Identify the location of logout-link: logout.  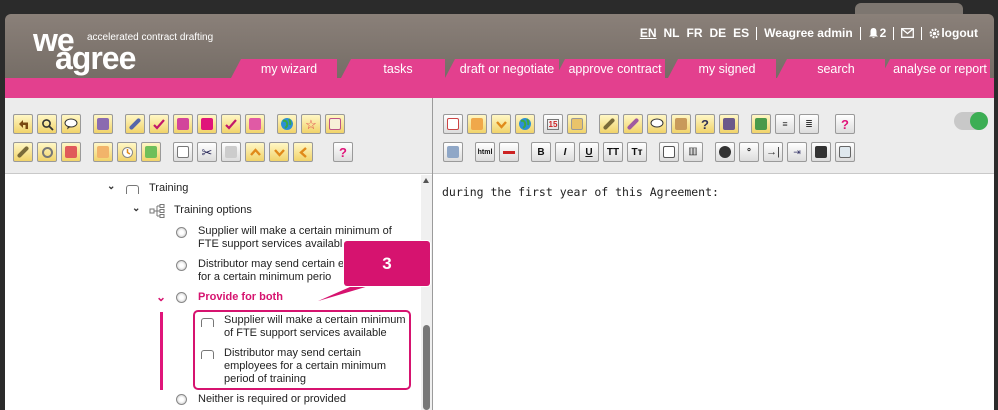
(953, 33).